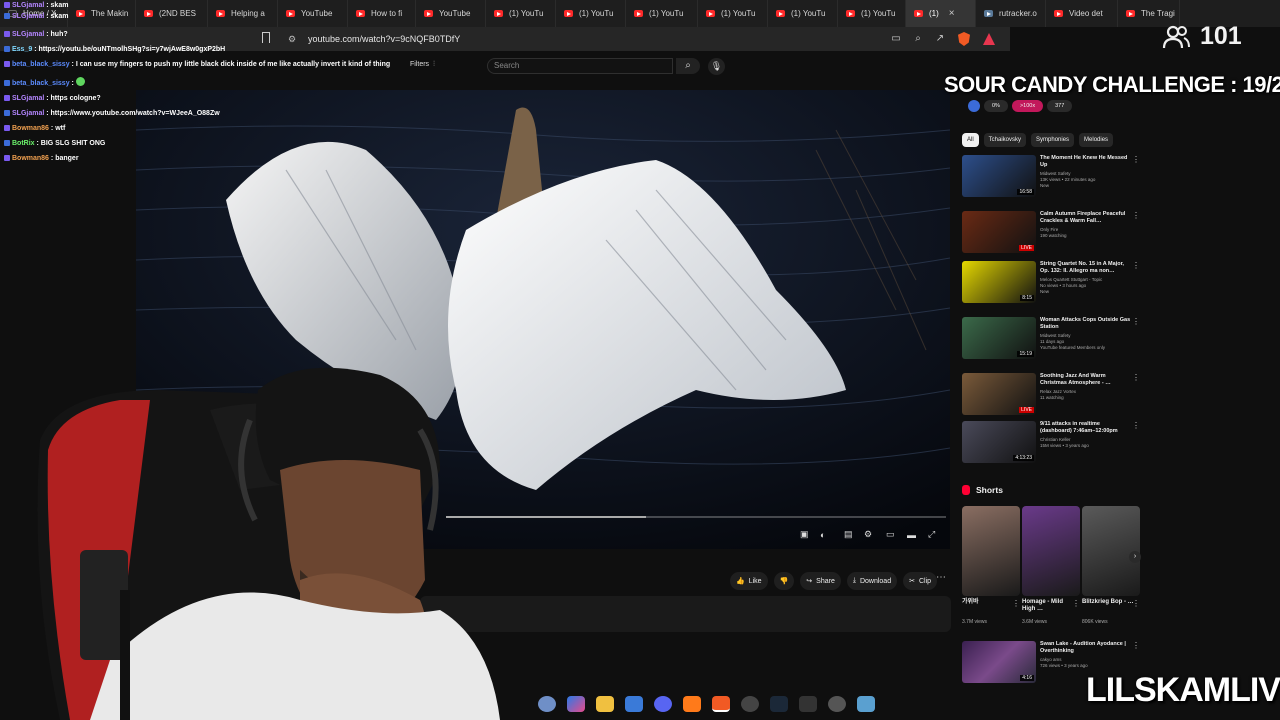  What do you see at coordinates (663, 704) in the screenshot?
I see `discord-icon` at bounding box center [663, 704].